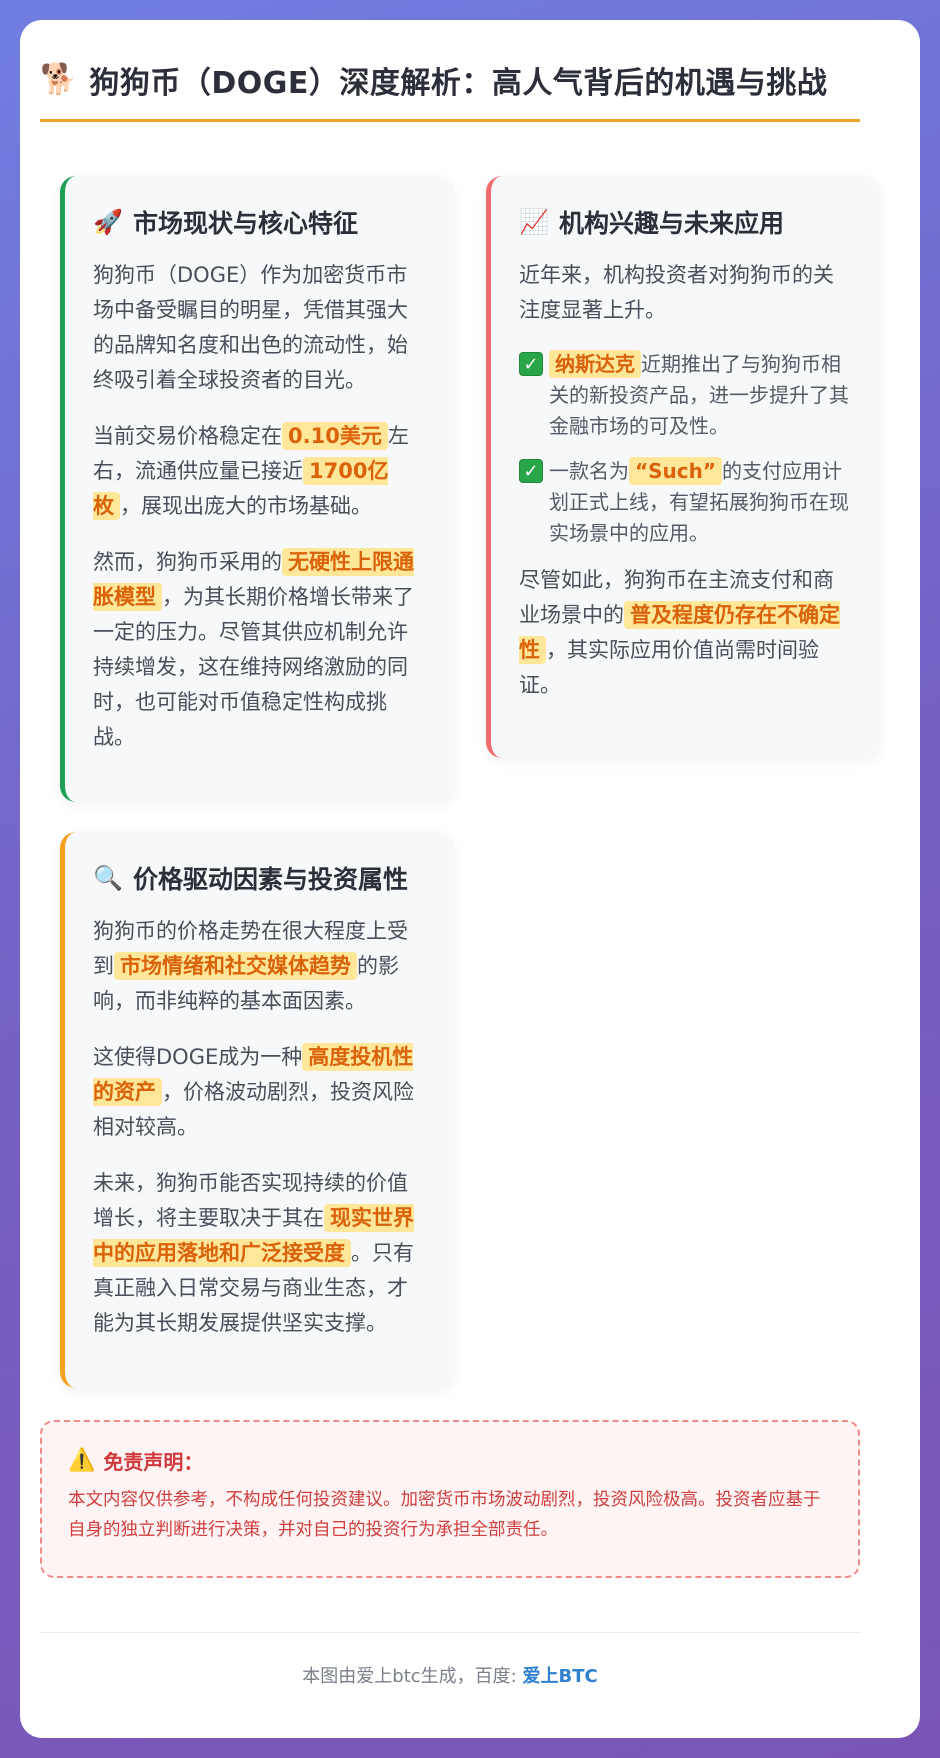 This screenshot has height=1758, width=940. I want to click on price-p2-text-a: 这使得DOGE成为一种, so click(198, 1057).